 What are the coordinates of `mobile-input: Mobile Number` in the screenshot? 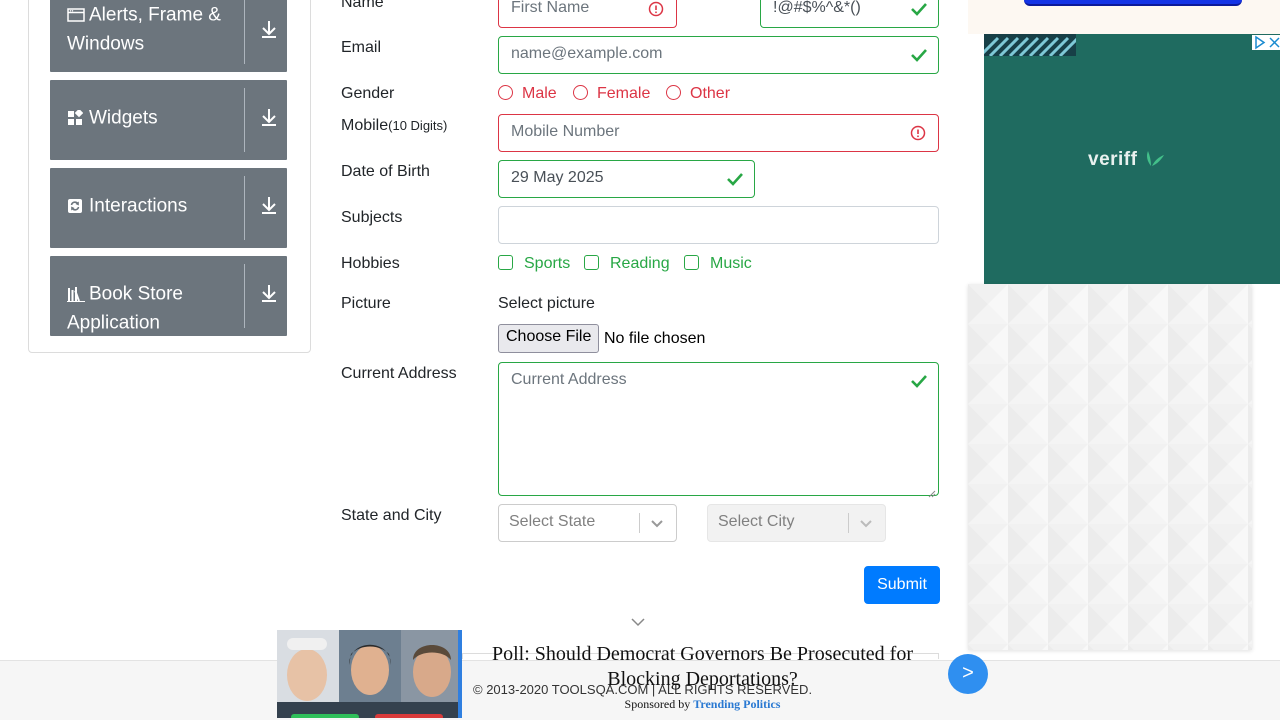 It's located at (718, 133).